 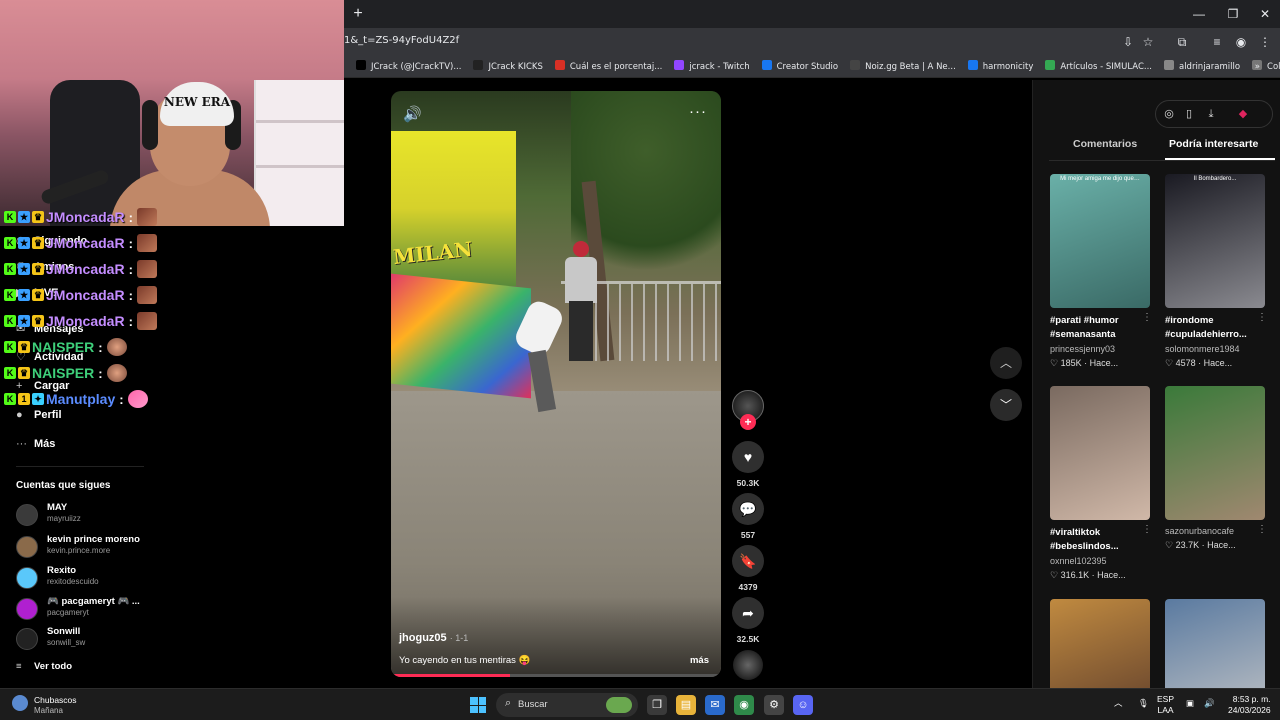 I want to click on chat-badge-icon: ★, so click(x=24, y=295).